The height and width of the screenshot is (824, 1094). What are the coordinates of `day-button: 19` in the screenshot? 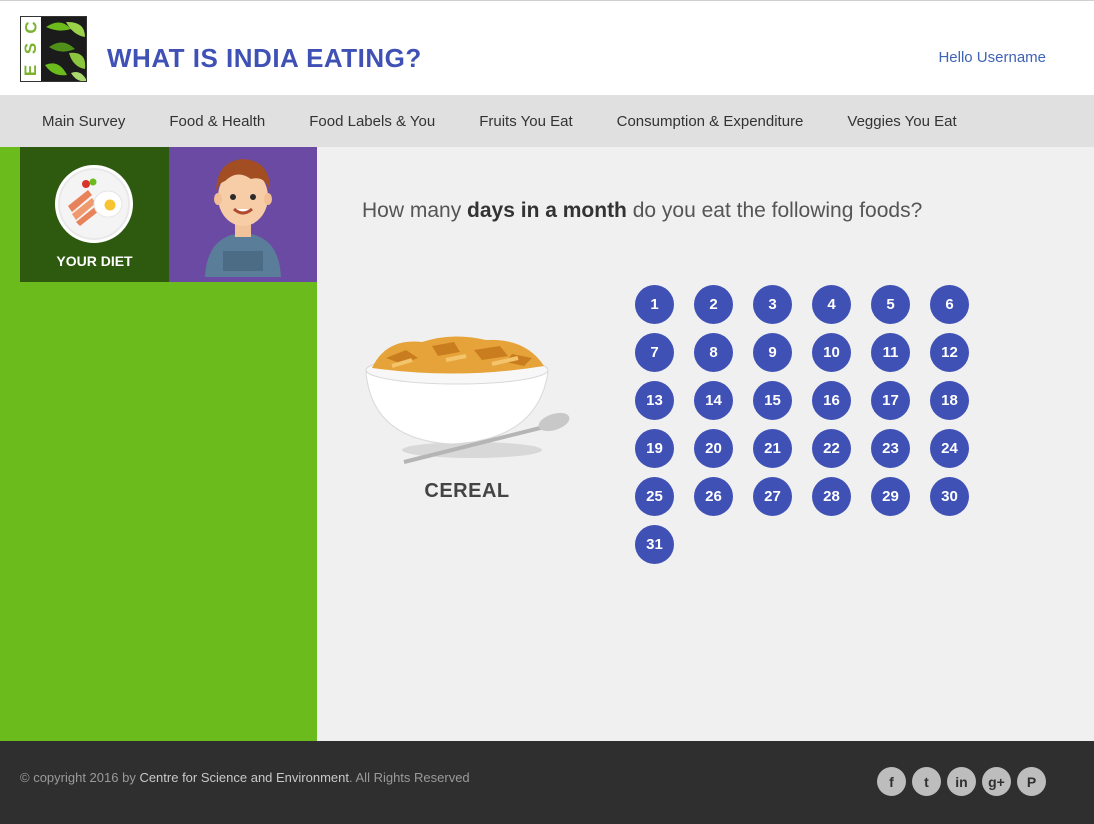 It's located at (654, 448).